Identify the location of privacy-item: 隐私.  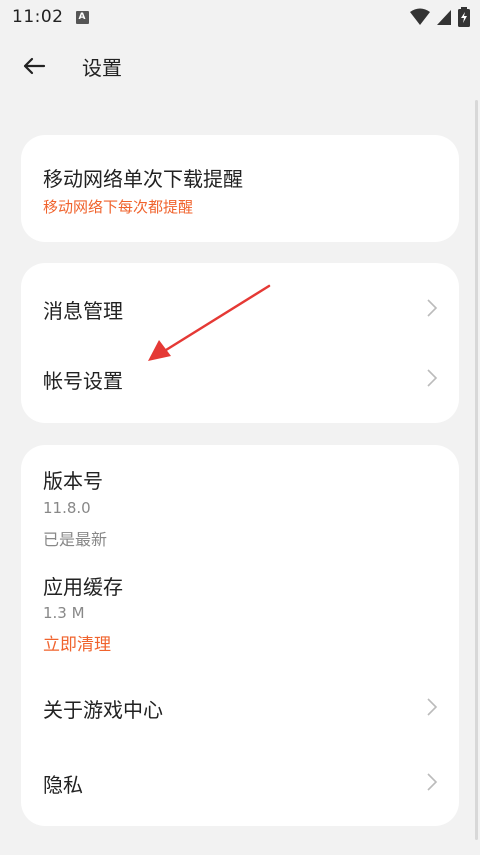
(240, 781).